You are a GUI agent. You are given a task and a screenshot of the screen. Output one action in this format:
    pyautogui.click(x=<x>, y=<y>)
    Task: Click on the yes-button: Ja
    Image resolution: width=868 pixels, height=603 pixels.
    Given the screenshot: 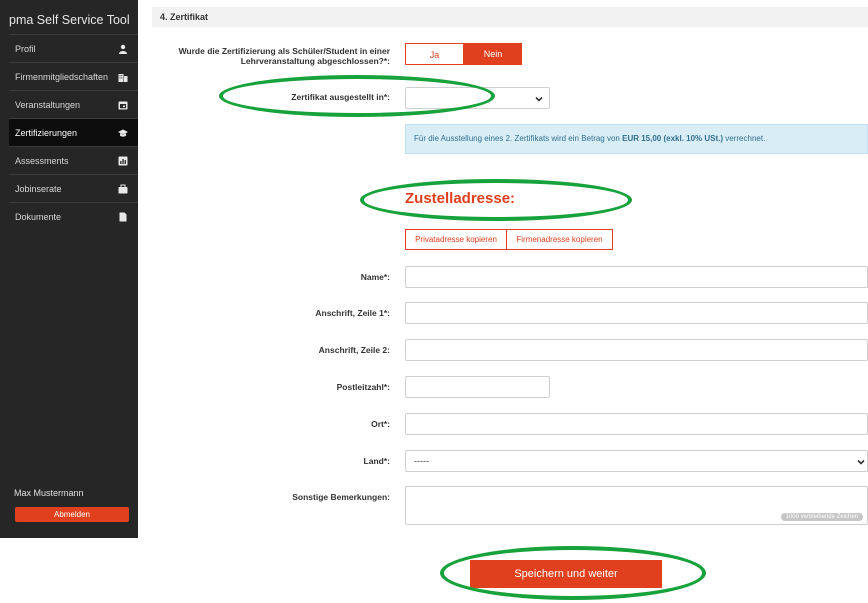 What is the action you would take?
    pyautogui.click(x=434, y=54)
    